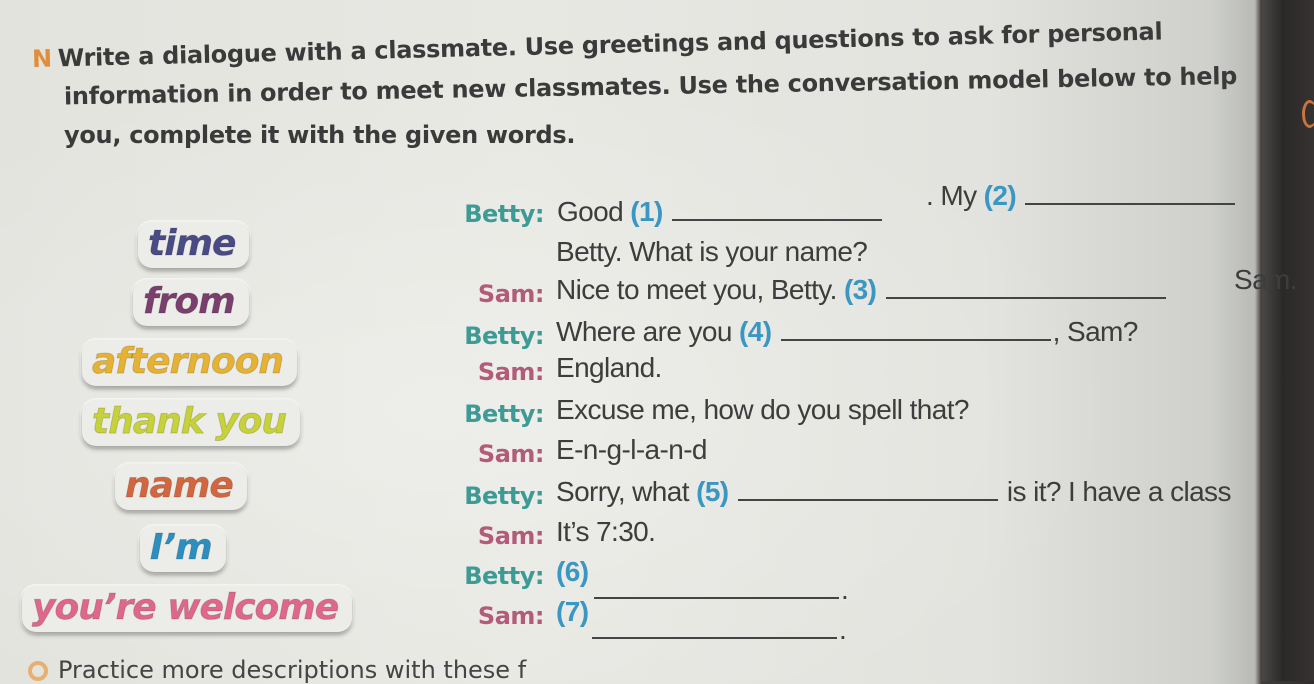 The image size is (1314, 684). Describe the element at coordinates (720, 590) in the screenshot. I see `dialogue-line-10-blank: .` at that location.